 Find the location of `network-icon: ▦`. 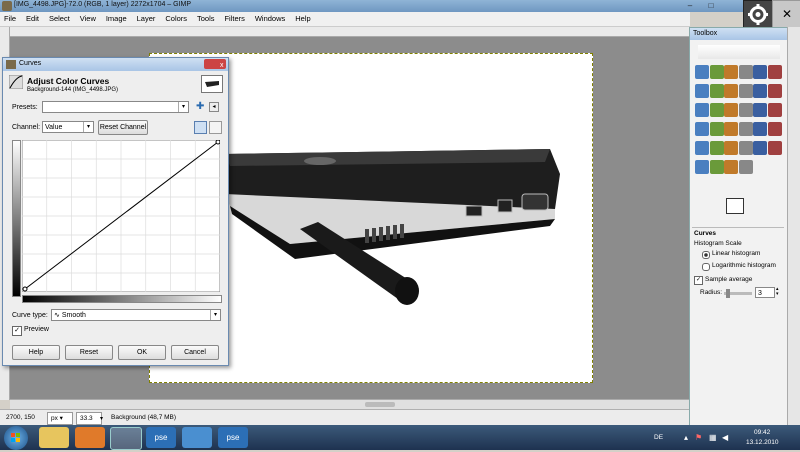

network-icon: ▦ is located at coordinates (713, 437).